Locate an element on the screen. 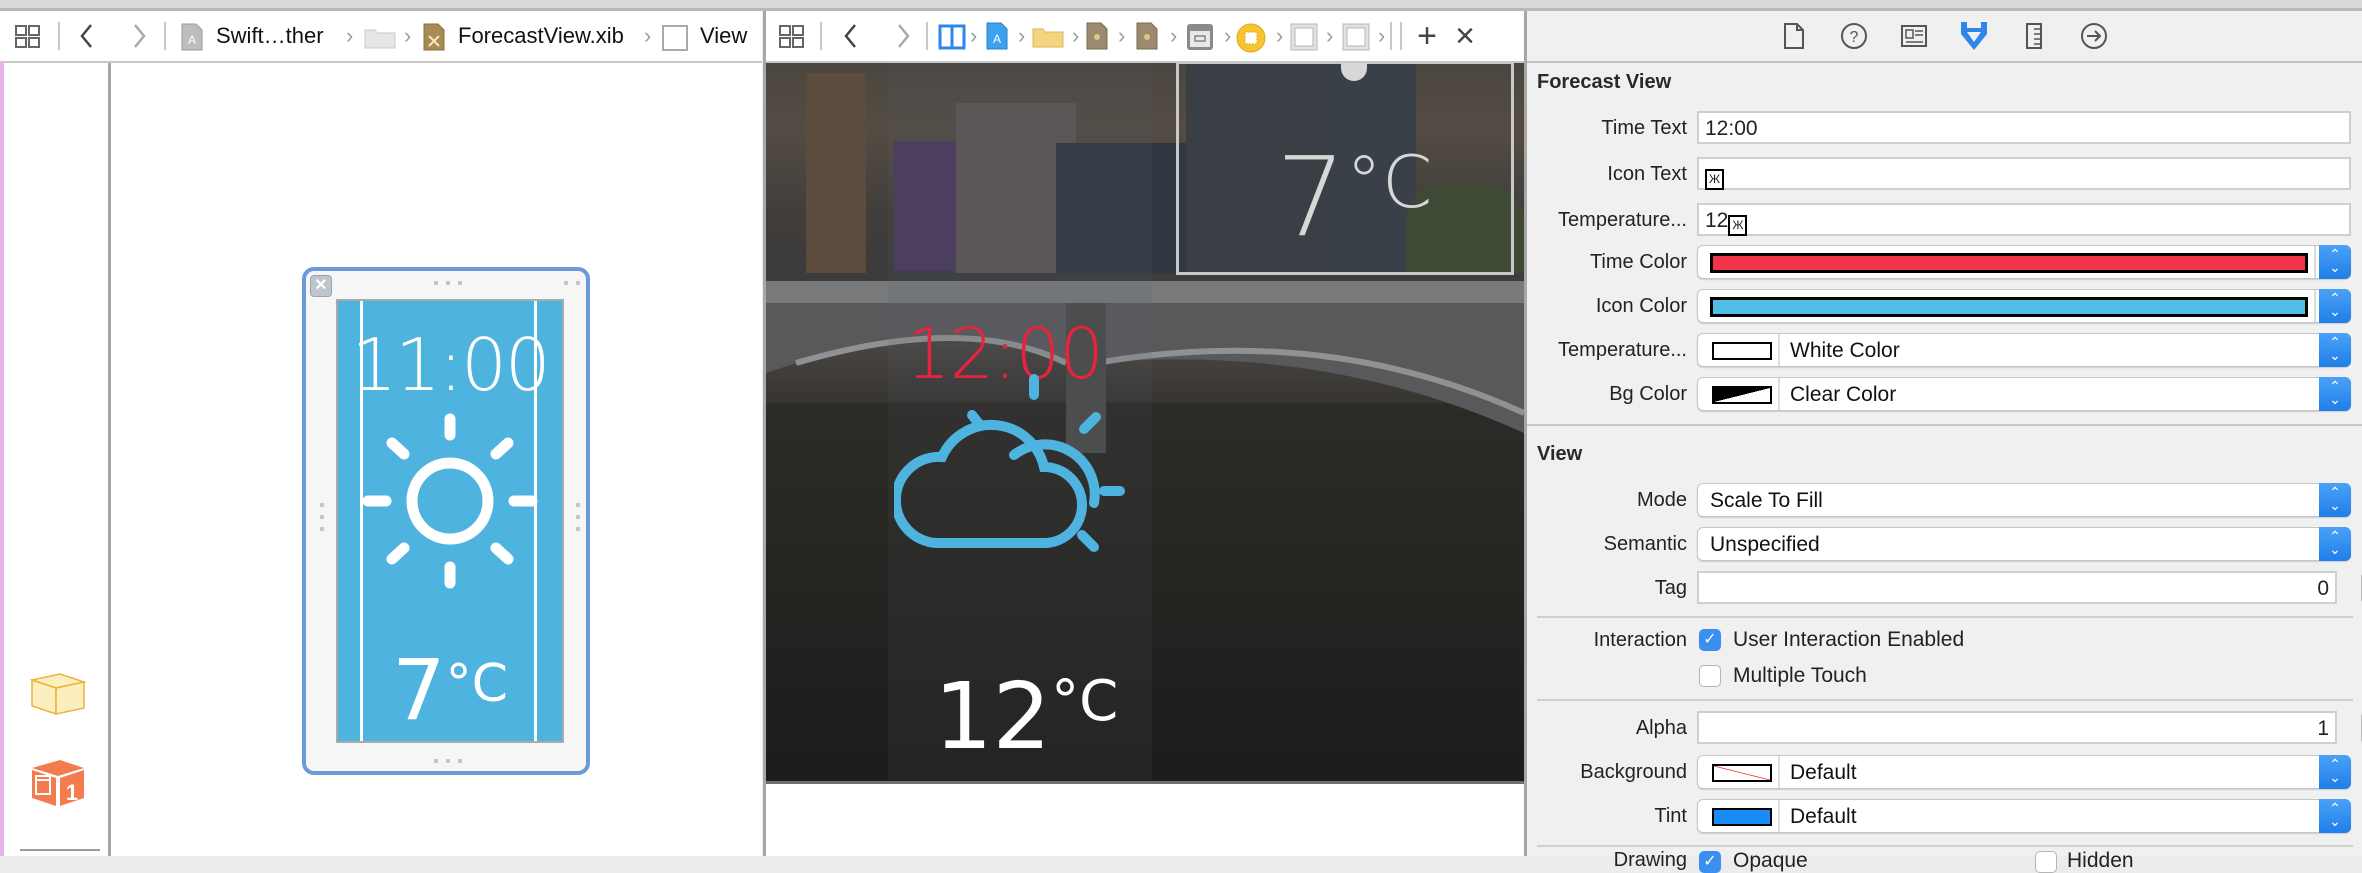 The image size is (2362, 873). mode-select: Scale To Fill ⌃ ⌄ is located at coordinates (2024, 500).